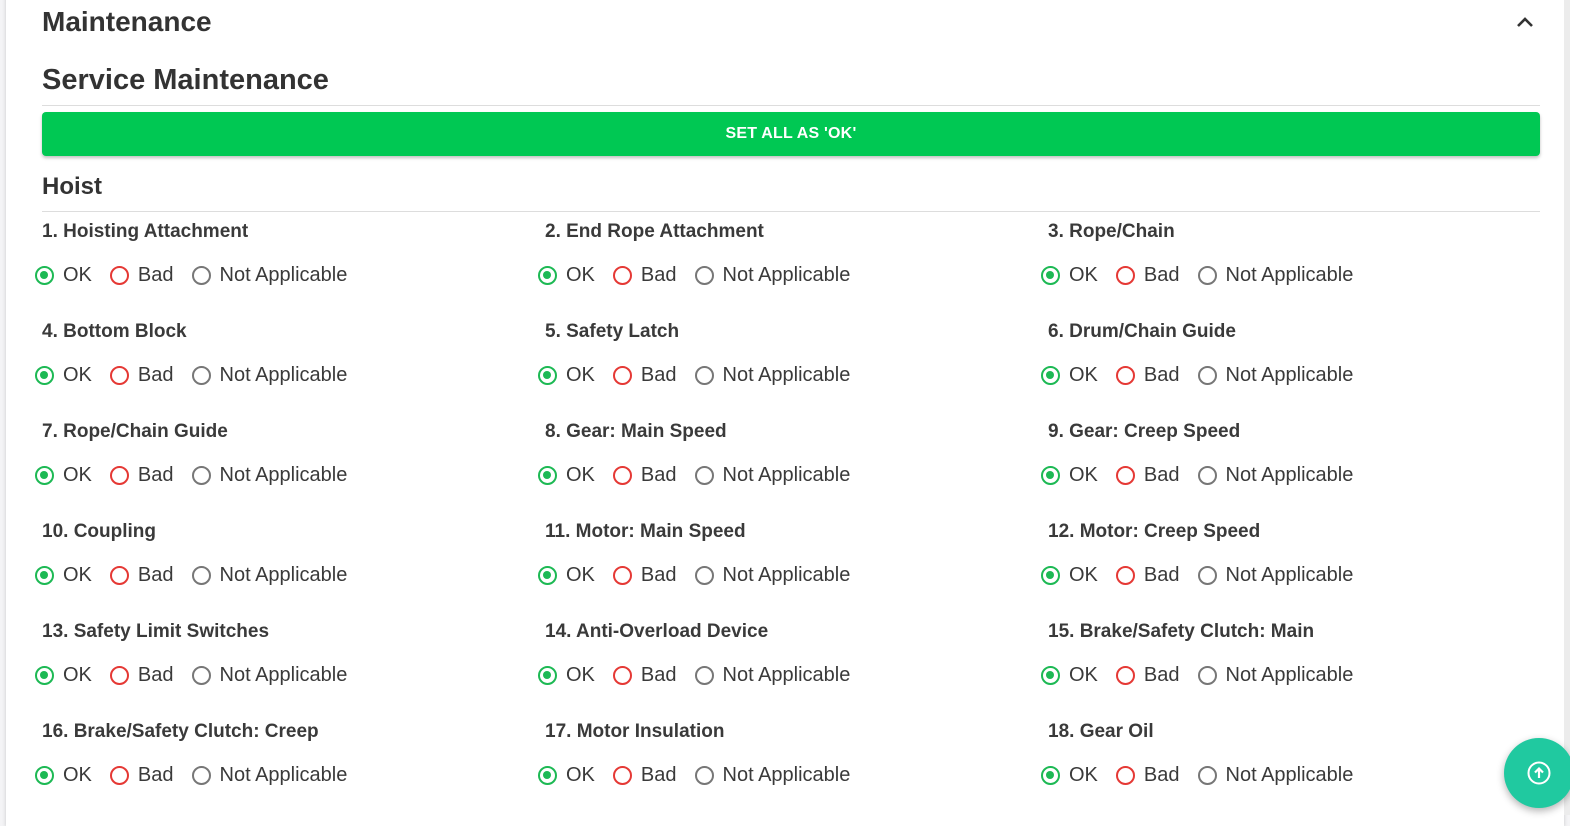 The image size is (1570, 826). I want to click on scrollbar-track, so click(1567, 407).